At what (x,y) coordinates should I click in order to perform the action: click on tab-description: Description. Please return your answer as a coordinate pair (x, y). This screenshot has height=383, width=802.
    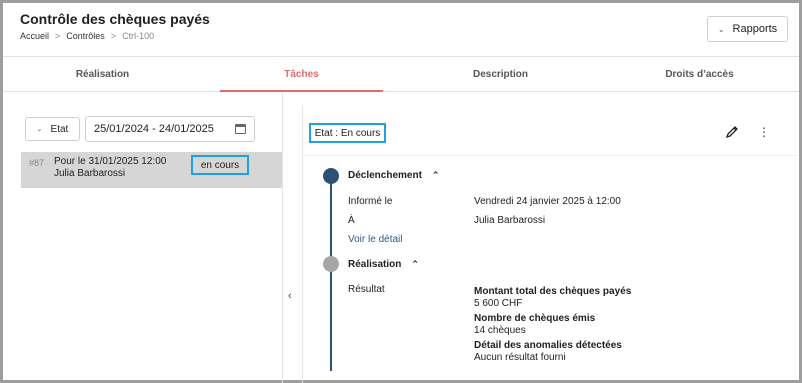
    Looking at the image, I should click on (500, 74).